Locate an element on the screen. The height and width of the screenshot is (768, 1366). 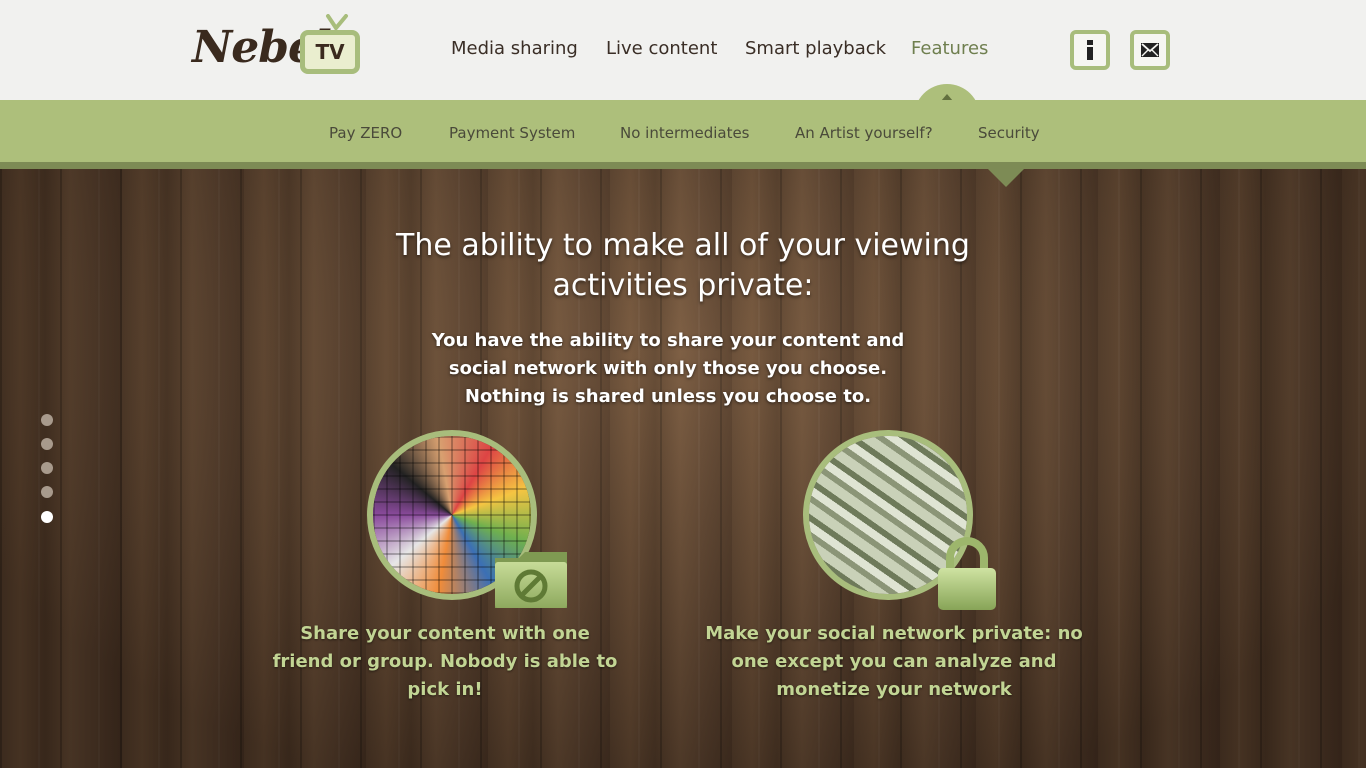
info-button is located at coordinates (1090, 50).